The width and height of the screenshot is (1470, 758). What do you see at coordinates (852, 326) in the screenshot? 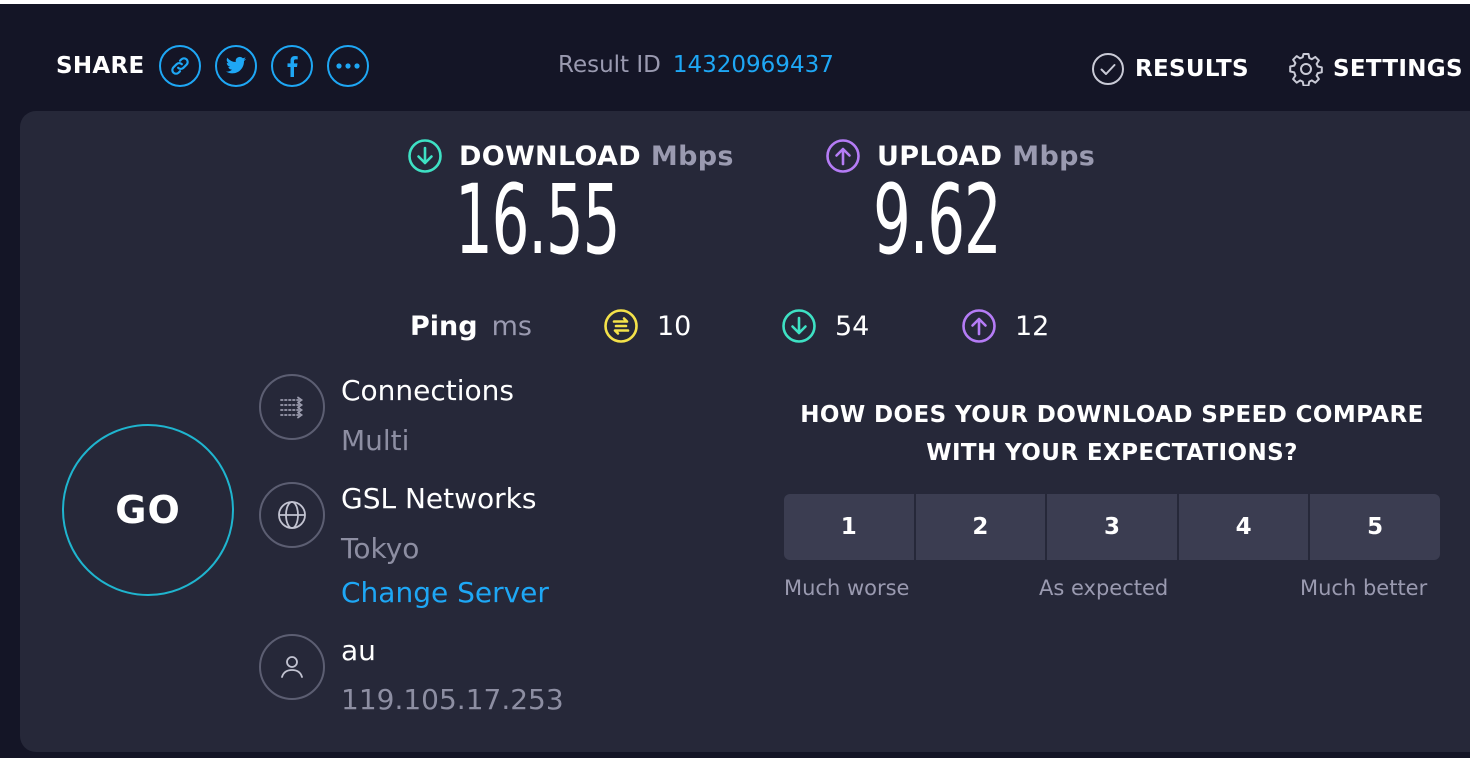
I see `ping-download-value: 54` at bounding box center [852, 326].